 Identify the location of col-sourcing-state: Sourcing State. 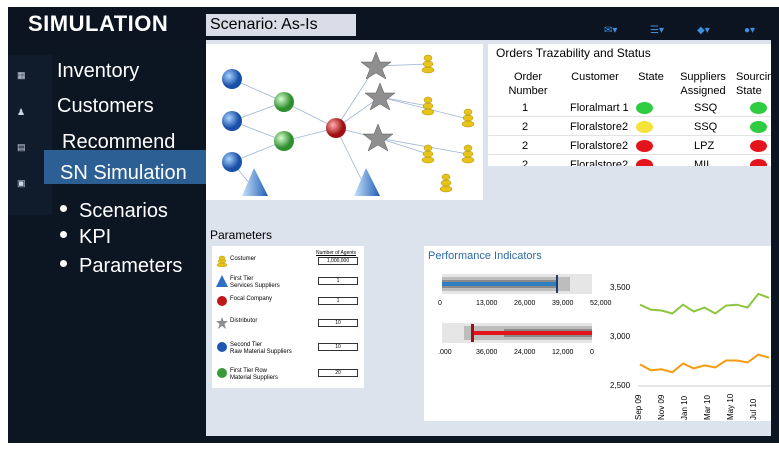
(753, 84).